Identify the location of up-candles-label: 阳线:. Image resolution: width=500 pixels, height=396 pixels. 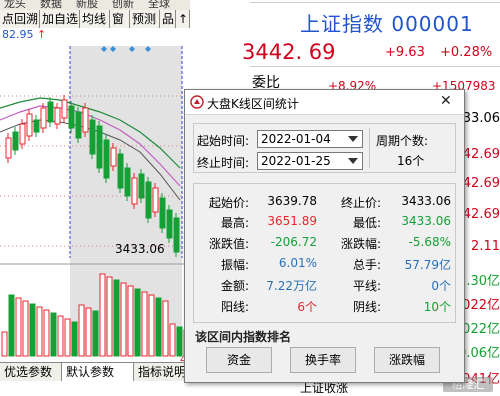
(235, 307).